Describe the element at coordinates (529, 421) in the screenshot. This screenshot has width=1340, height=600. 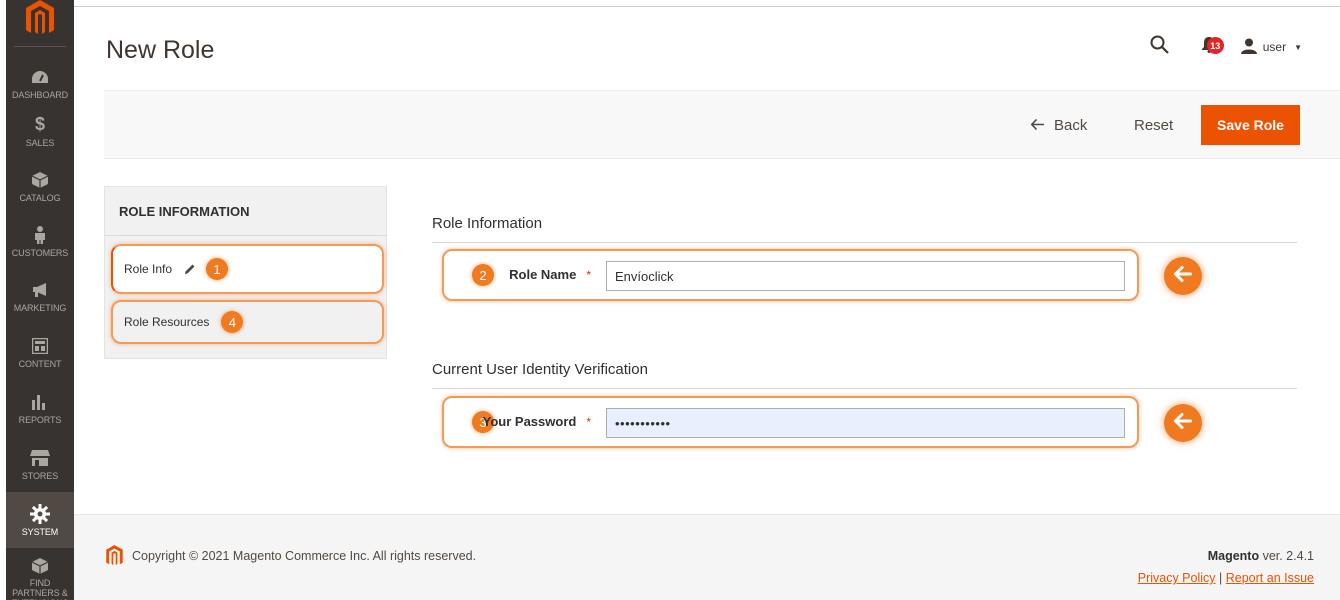
I see `label-text: Your Password` at that location.